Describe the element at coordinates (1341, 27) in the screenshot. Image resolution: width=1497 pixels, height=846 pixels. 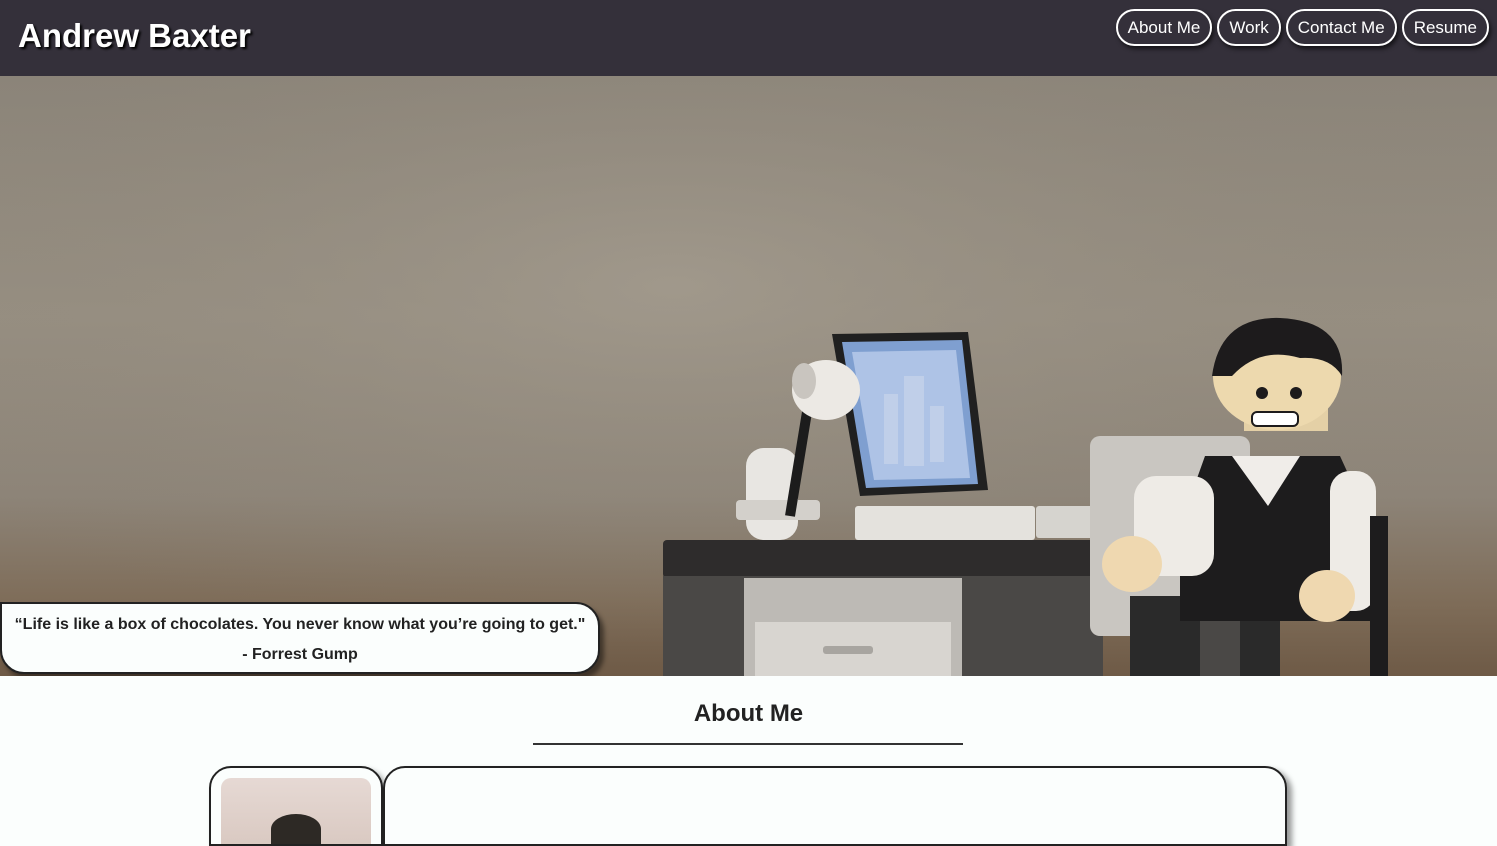
I see `nav-contact-me-button: Contact Me` at that location.